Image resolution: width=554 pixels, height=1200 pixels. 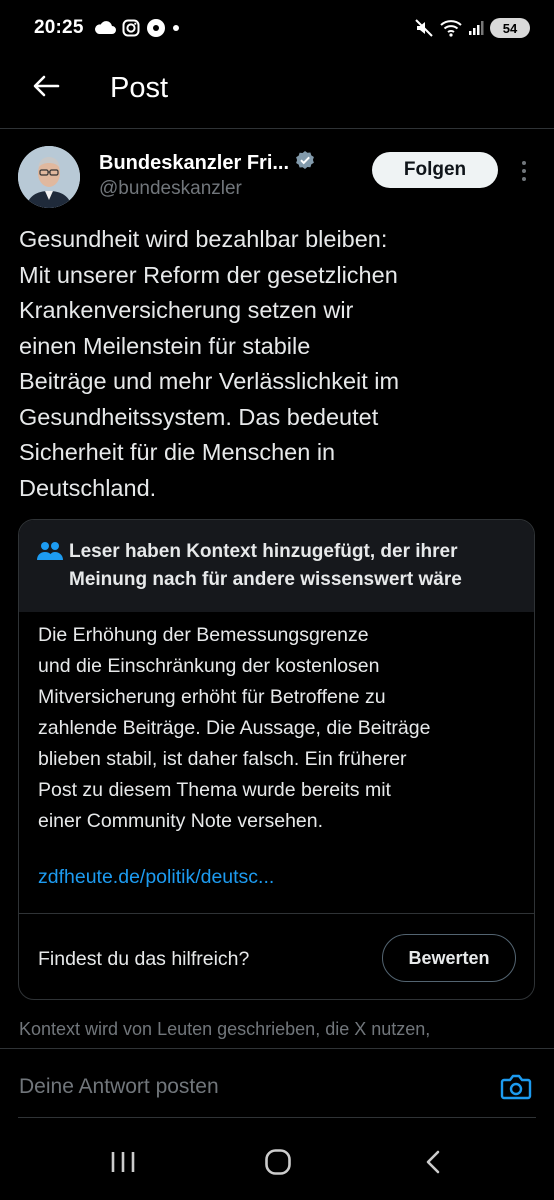 I want to click on post-line: Gesundheit wird bezahlbar bleiben:, so click(x=203, y=239).